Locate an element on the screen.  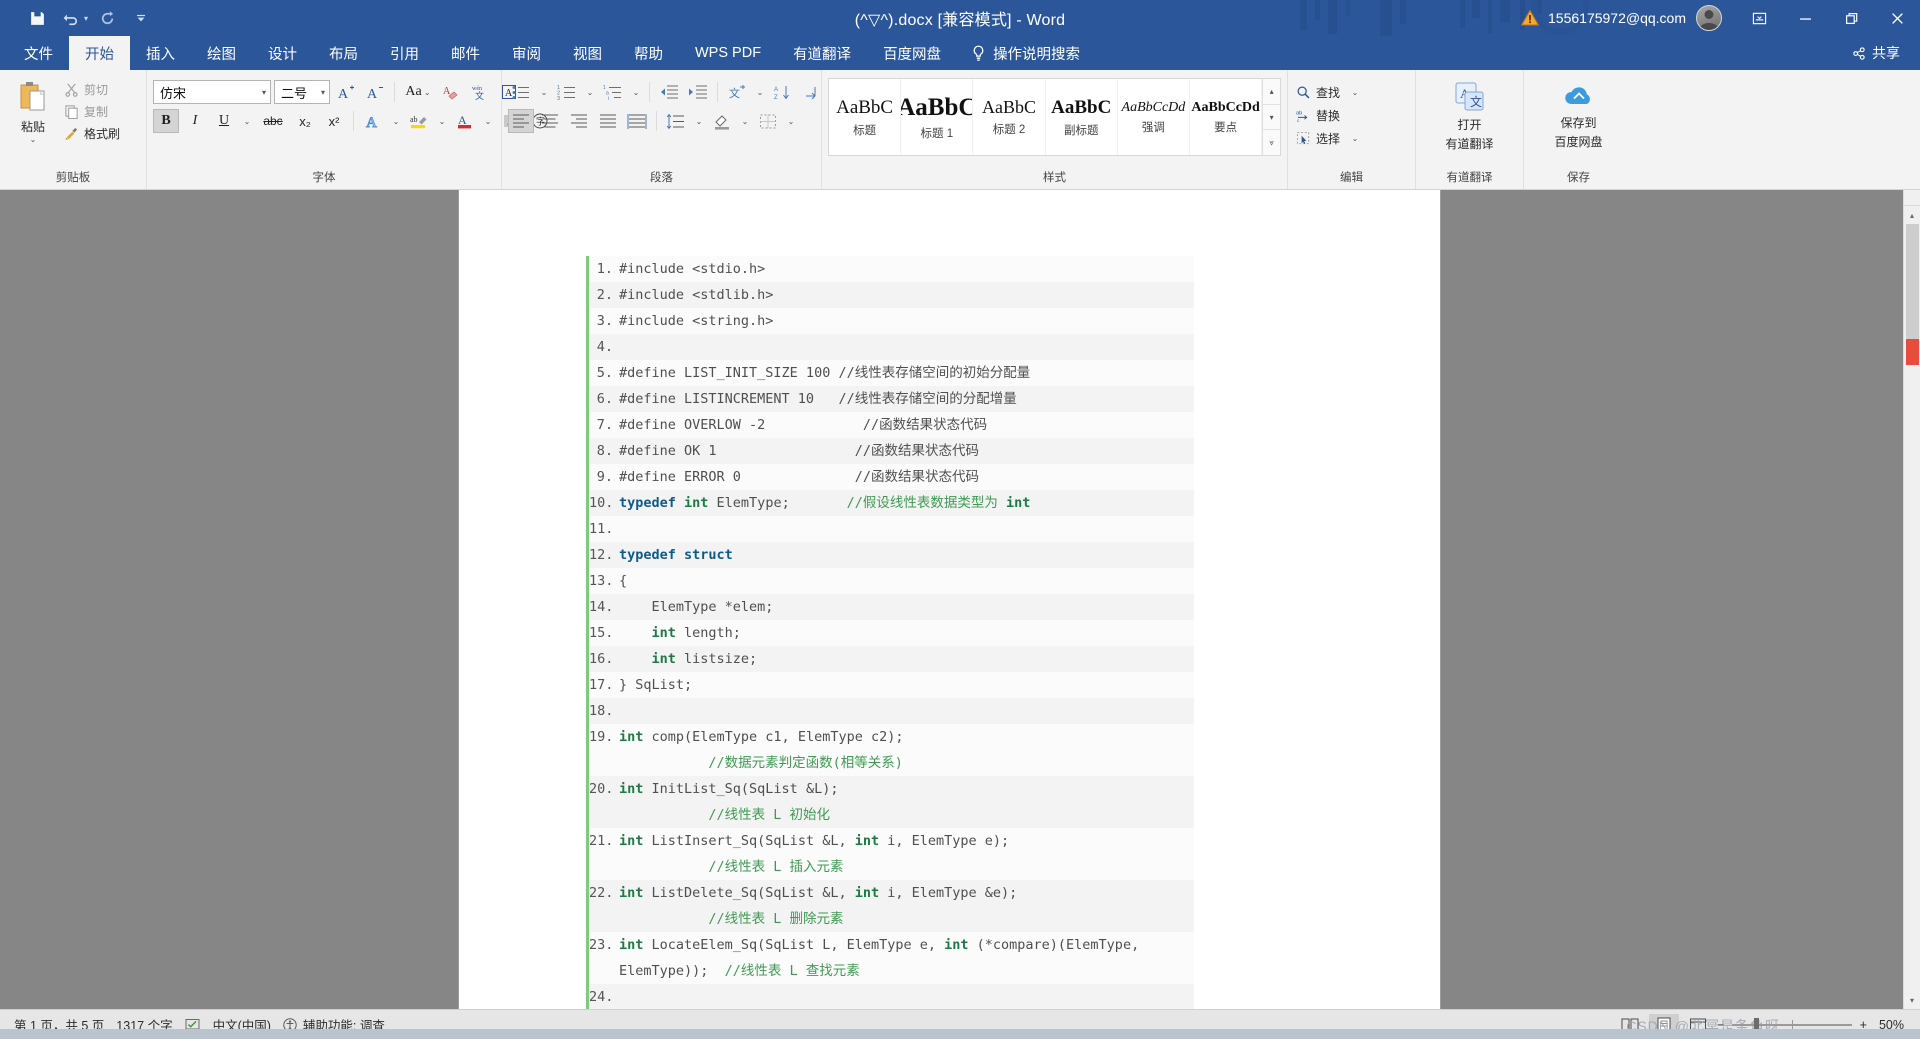
code-line: 24. is located at coordinates (890, 996).